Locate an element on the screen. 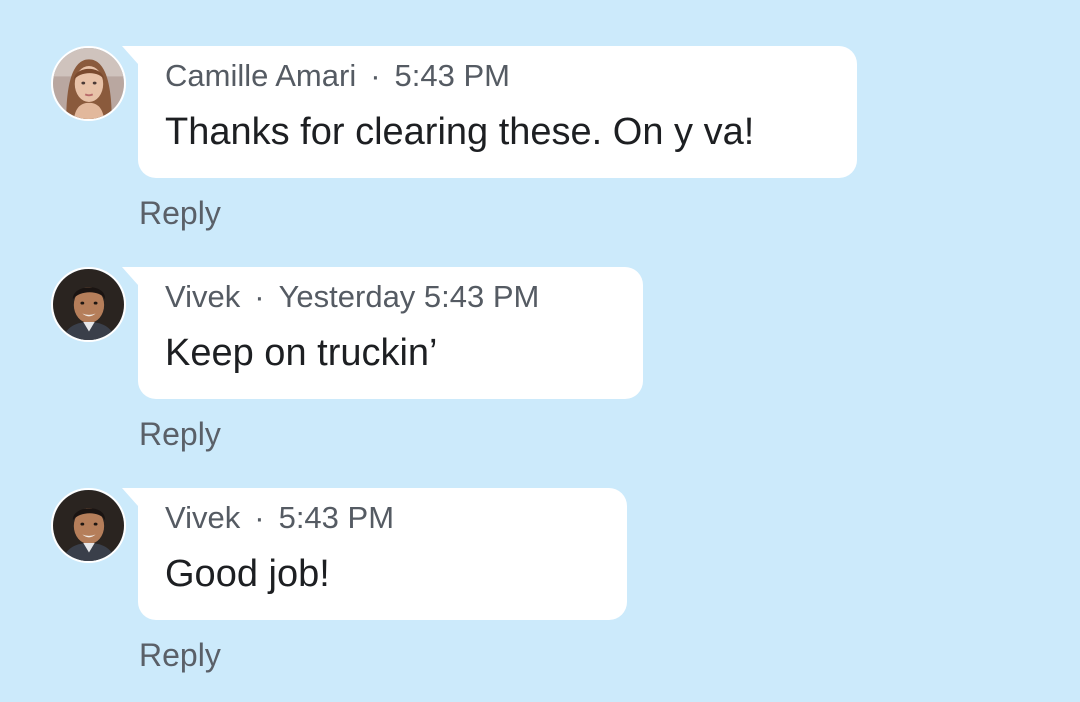 The height and width of the screenshot is (702, 1080). comment-meta: Camille Amari · 5:43 PM is located at coordinates (498, 76).